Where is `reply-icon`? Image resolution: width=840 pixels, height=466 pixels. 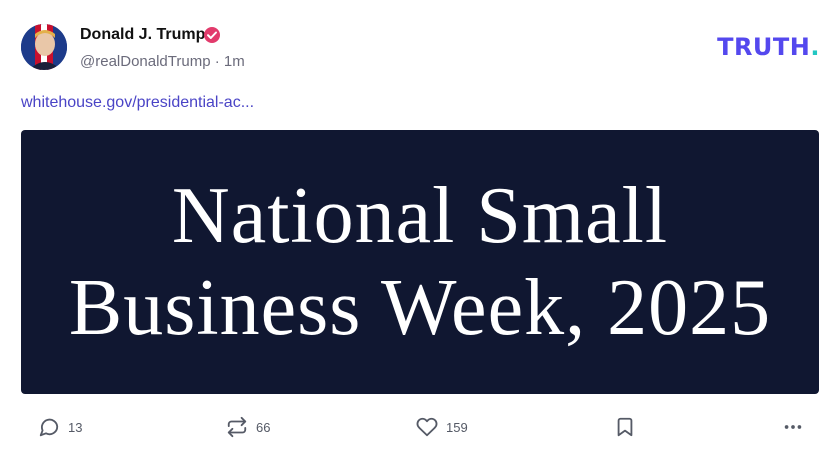 reply-icon is located at coordinates (49, 427).